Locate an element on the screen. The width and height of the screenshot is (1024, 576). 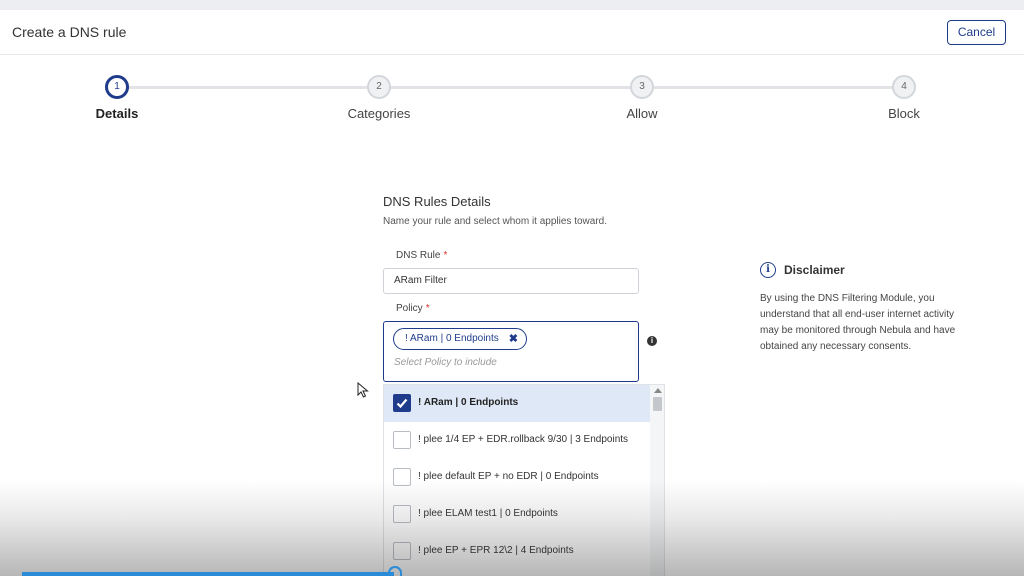
dns-rule-input: ARam Filter is located at coordinates (511, 281).